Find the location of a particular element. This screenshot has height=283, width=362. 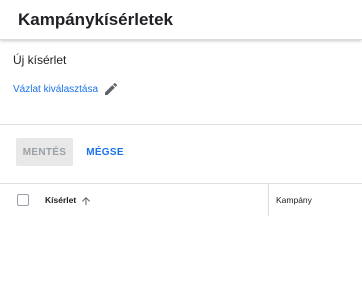

table-header: Kísérlet Kampány is located at coordinates (181, 200).